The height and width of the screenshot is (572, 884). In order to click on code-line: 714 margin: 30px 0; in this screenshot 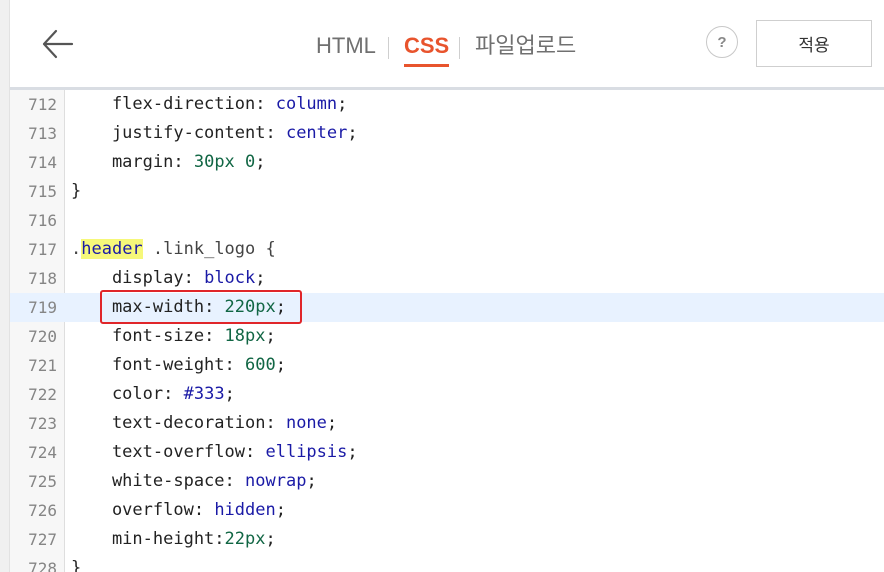, I will do `click(447, 162)`.